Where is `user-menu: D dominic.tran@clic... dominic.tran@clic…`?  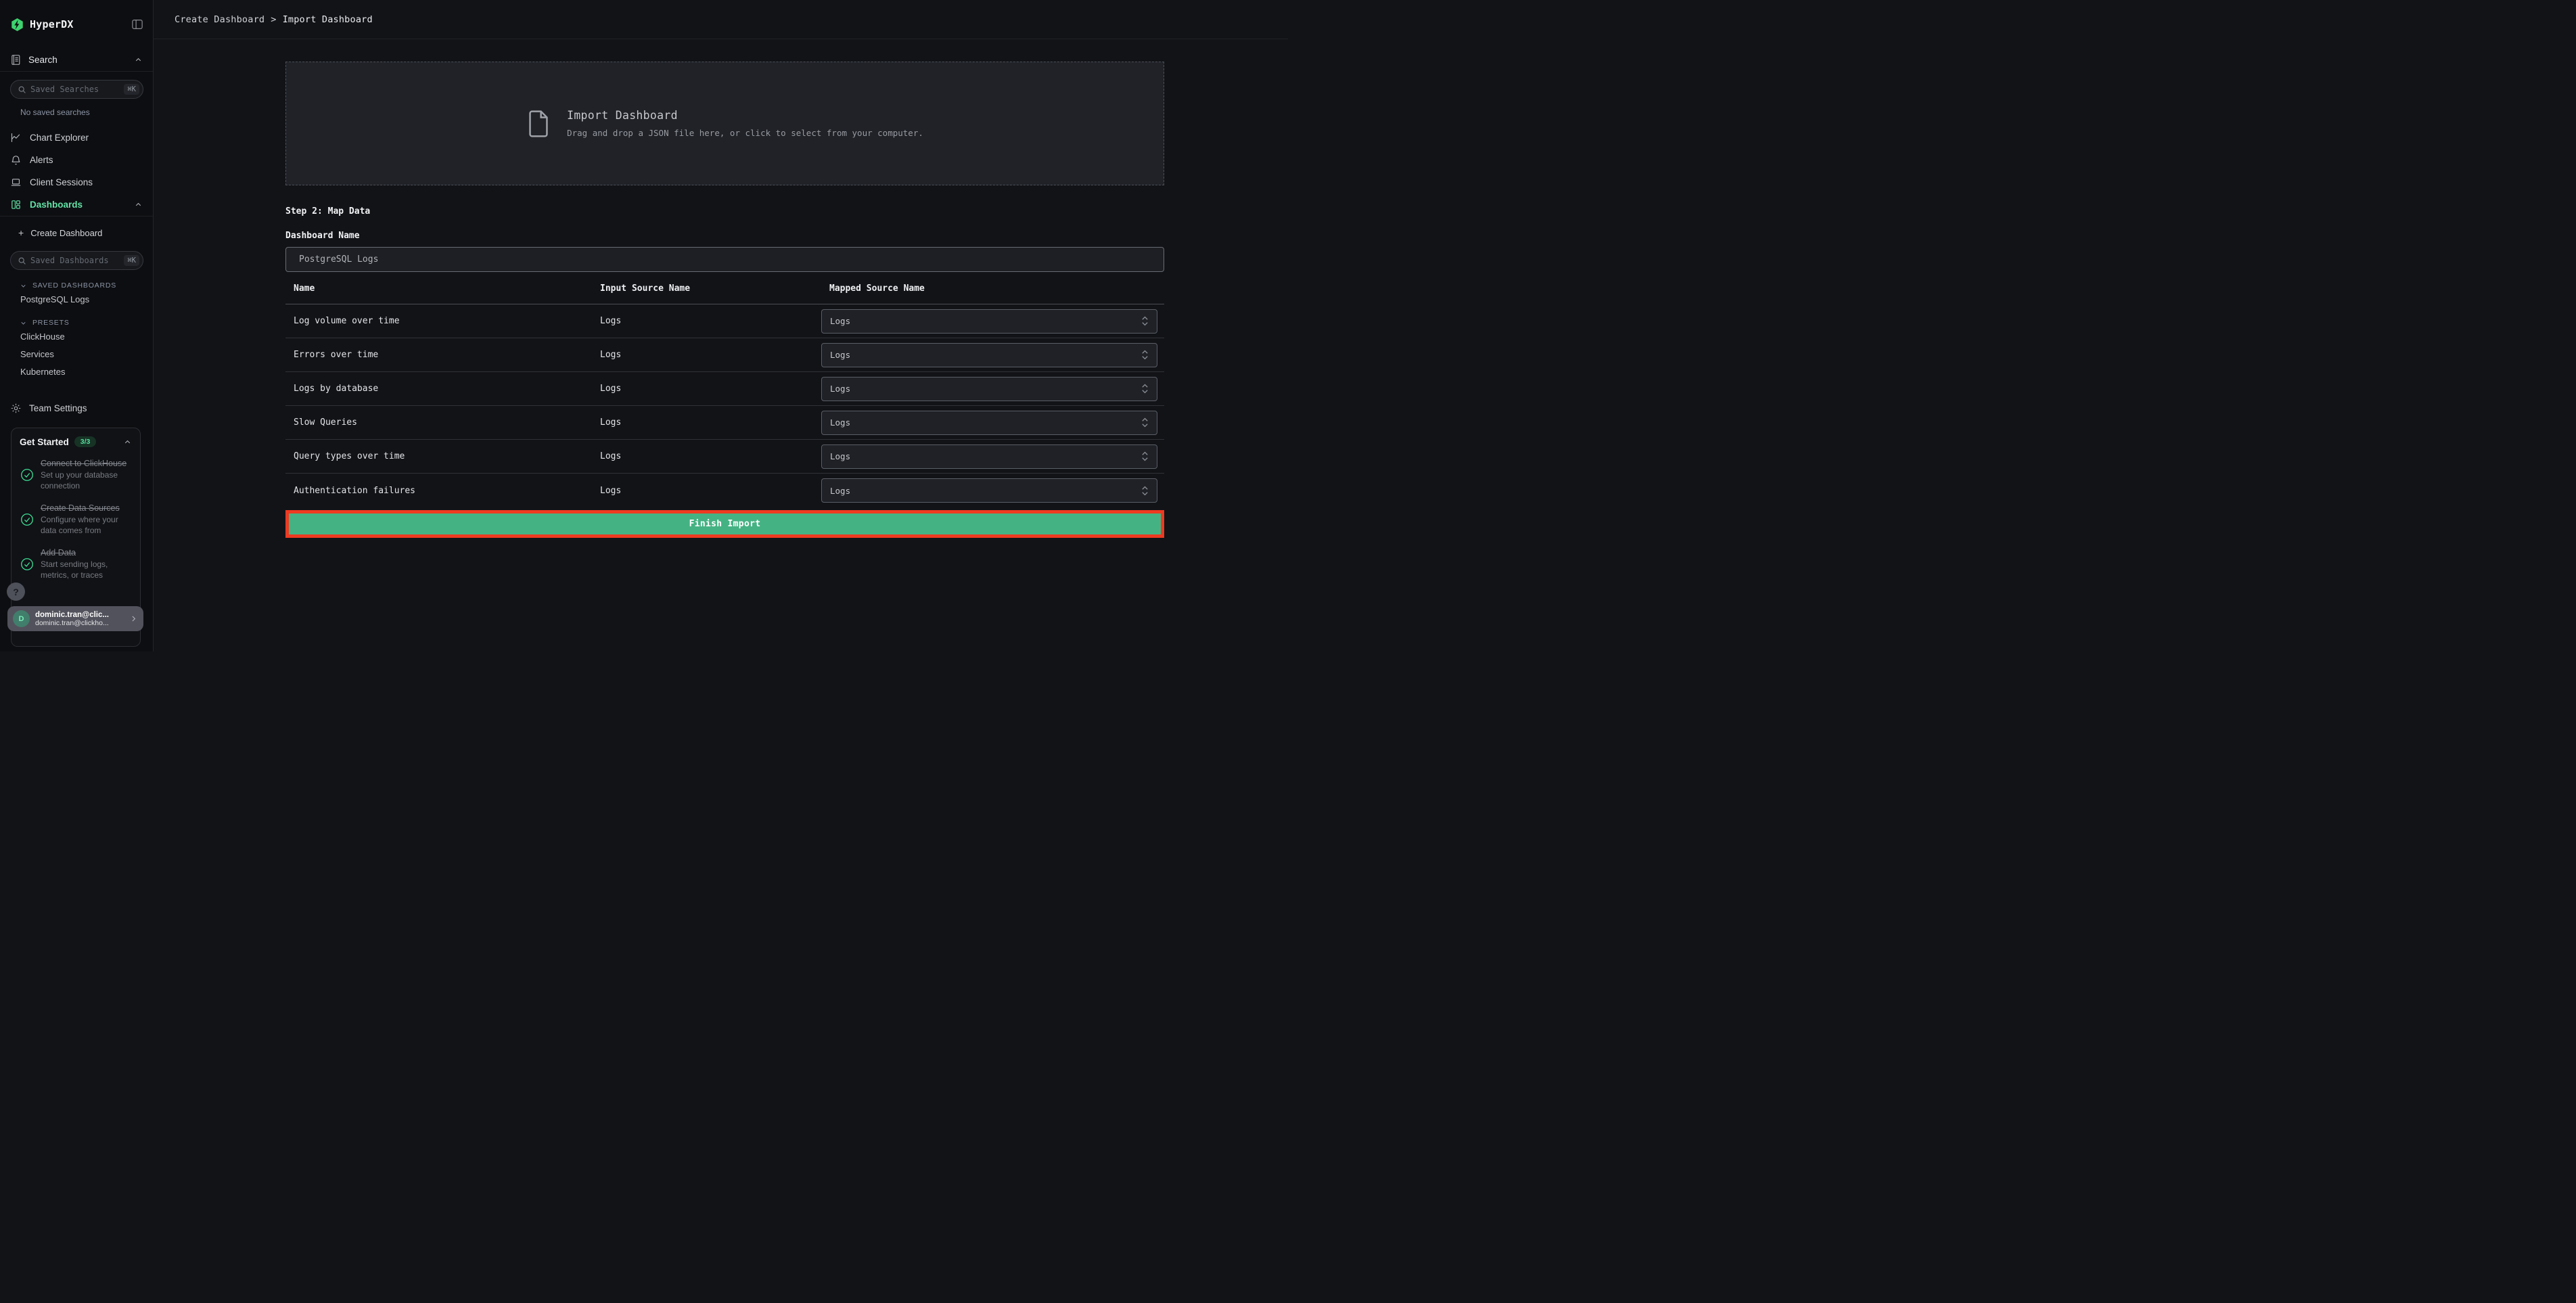 user-menu: D dominic.tran@clic... dominic.tran@clic… is located at coordinates (75, 618).